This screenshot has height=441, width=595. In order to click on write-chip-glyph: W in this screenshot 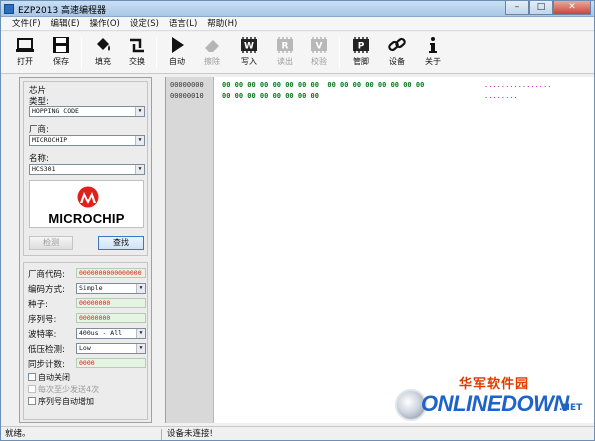, I will do `click(249, 47)`.